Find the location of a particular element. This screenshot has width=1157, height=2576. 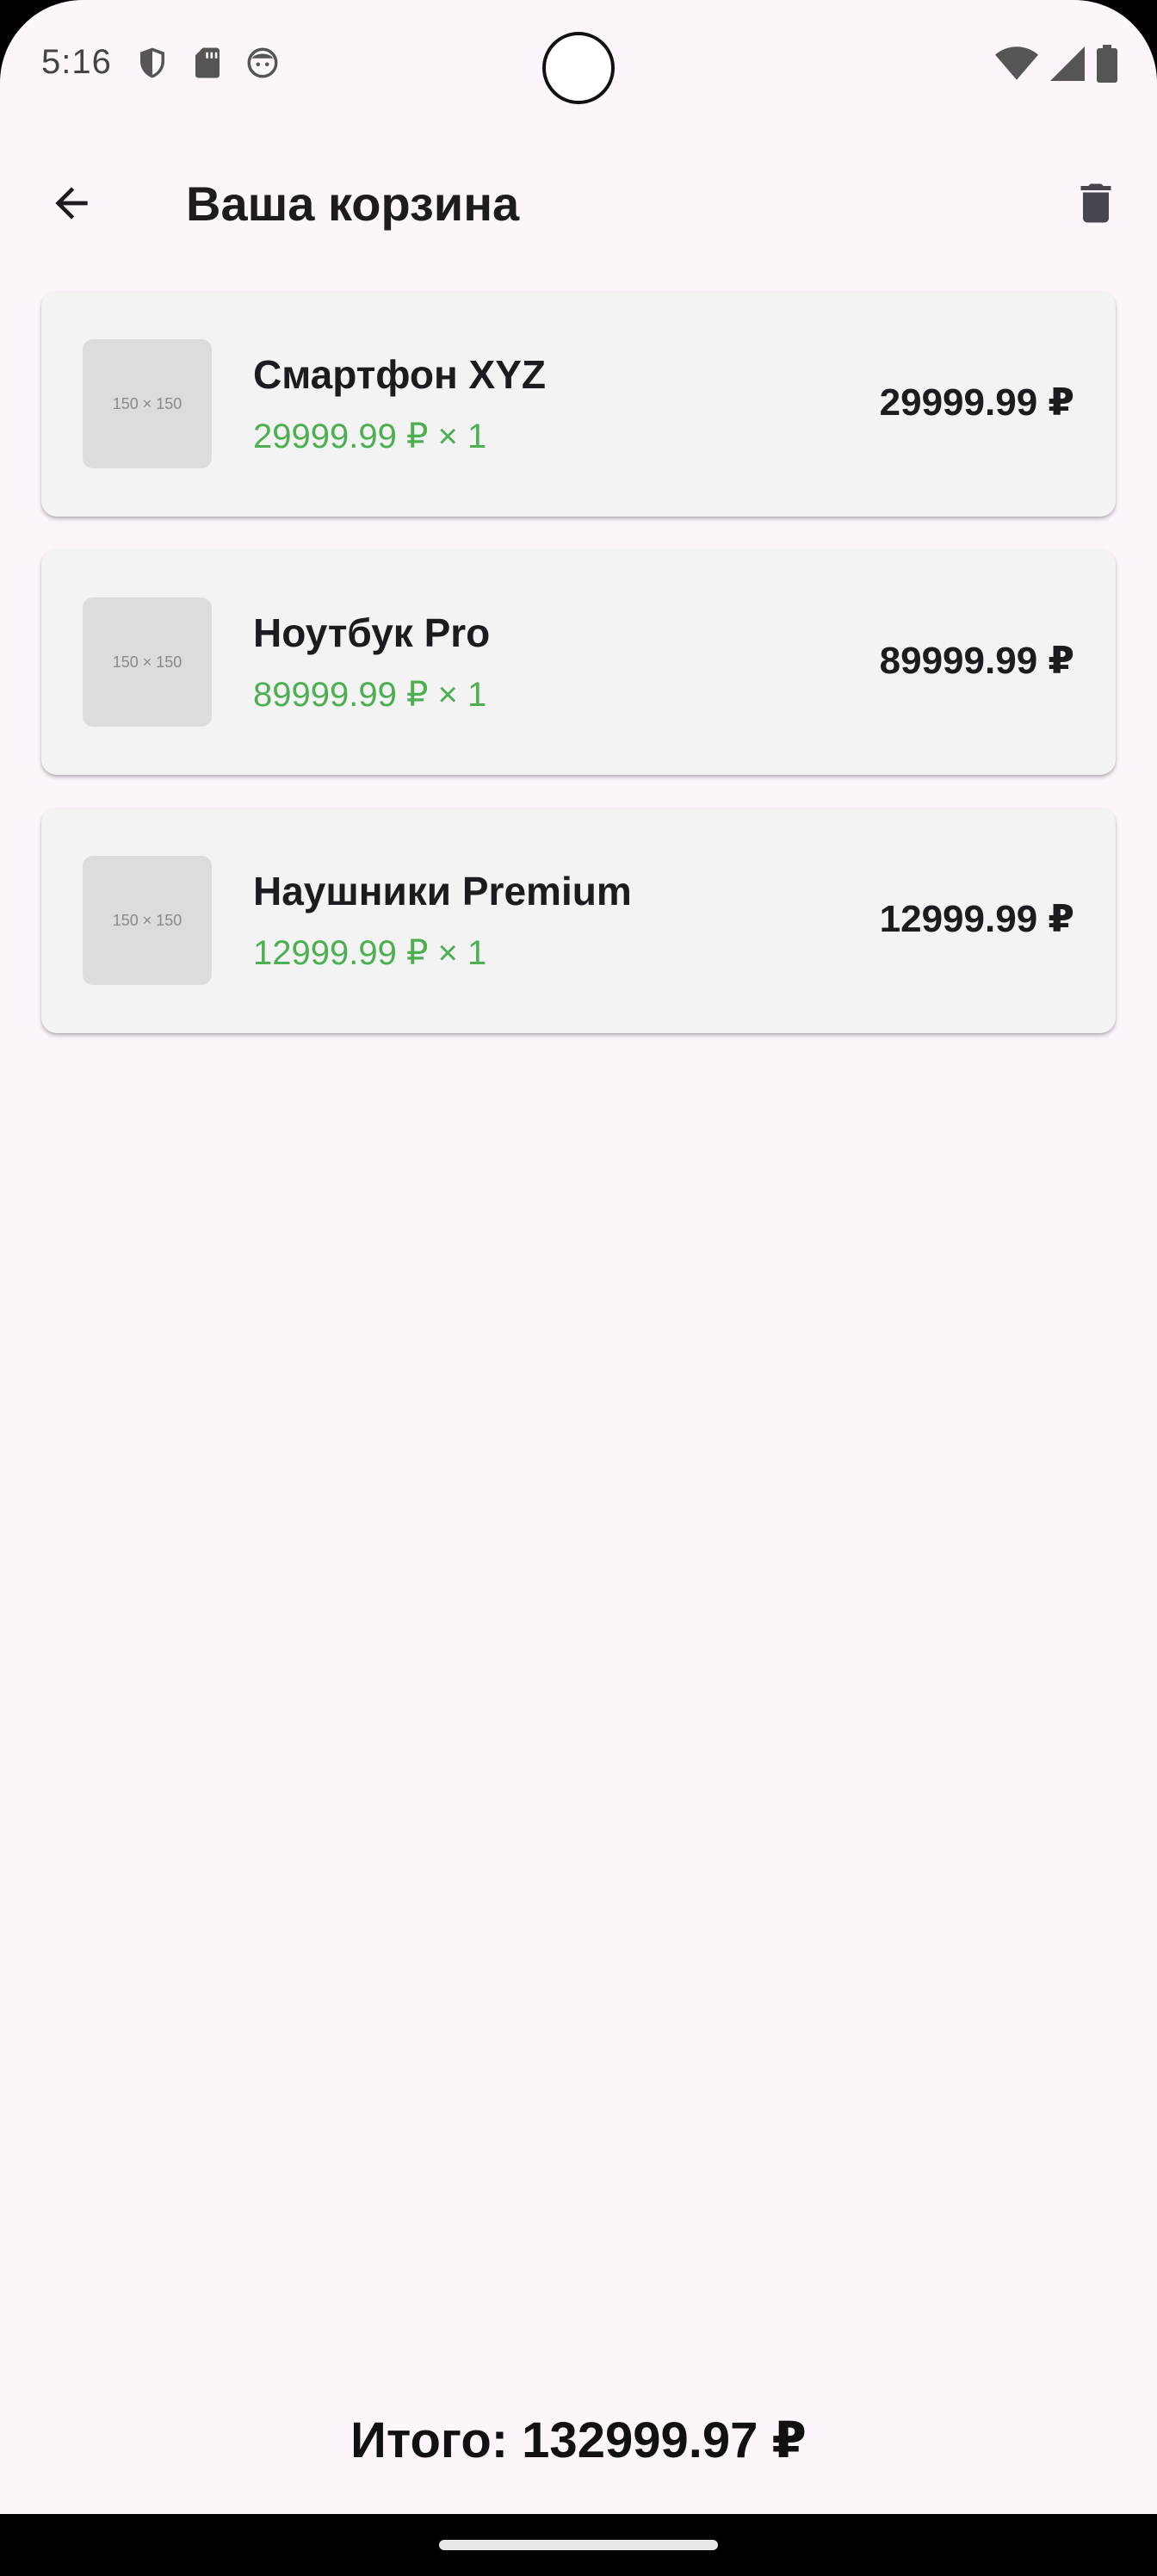

status-icons-right is located at coordinates (1056, 66).